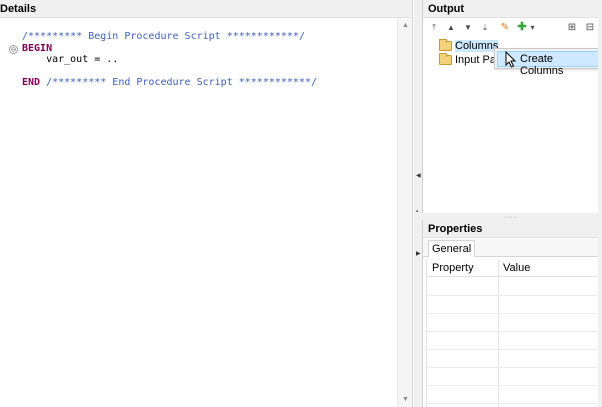 The width and height of the screenshot is (602, 407). What do you see at coordinates (206, 9) in the screenshot?
I see `details-panel-title: Details` at bounding box center [206, 9].